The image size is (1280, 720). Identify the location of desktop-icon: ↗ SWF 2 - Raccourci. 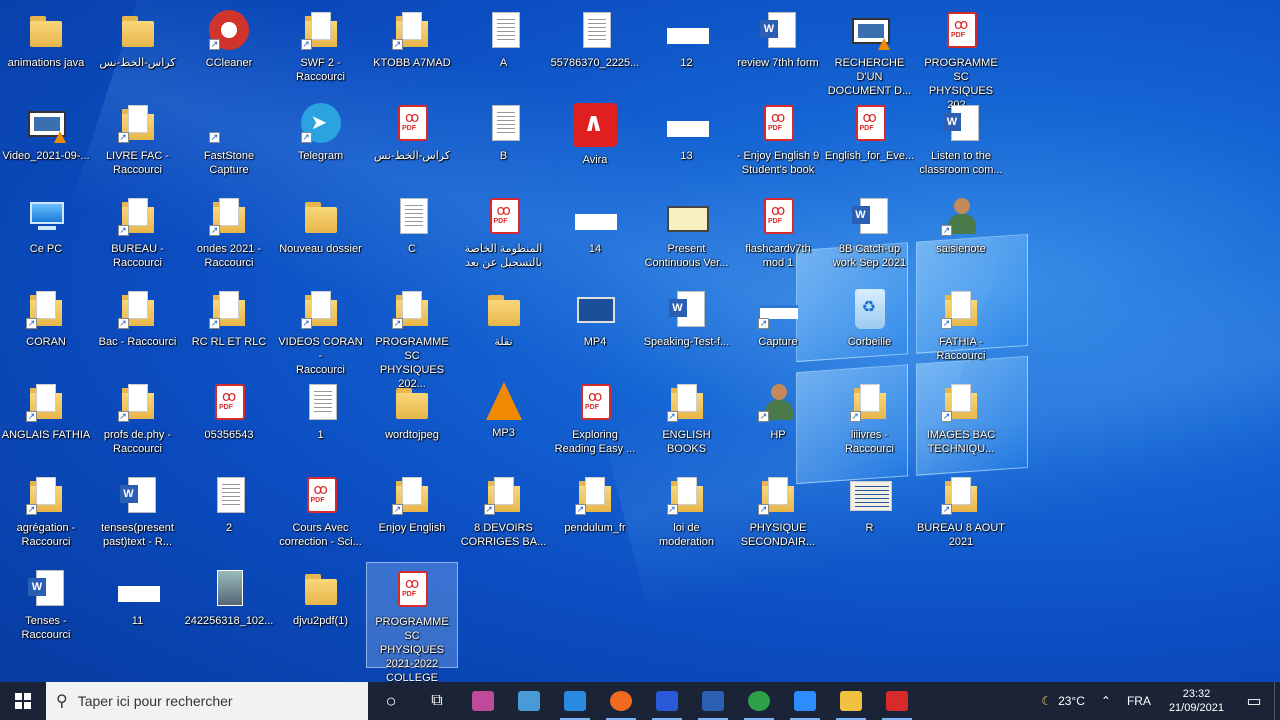
(321, 50).